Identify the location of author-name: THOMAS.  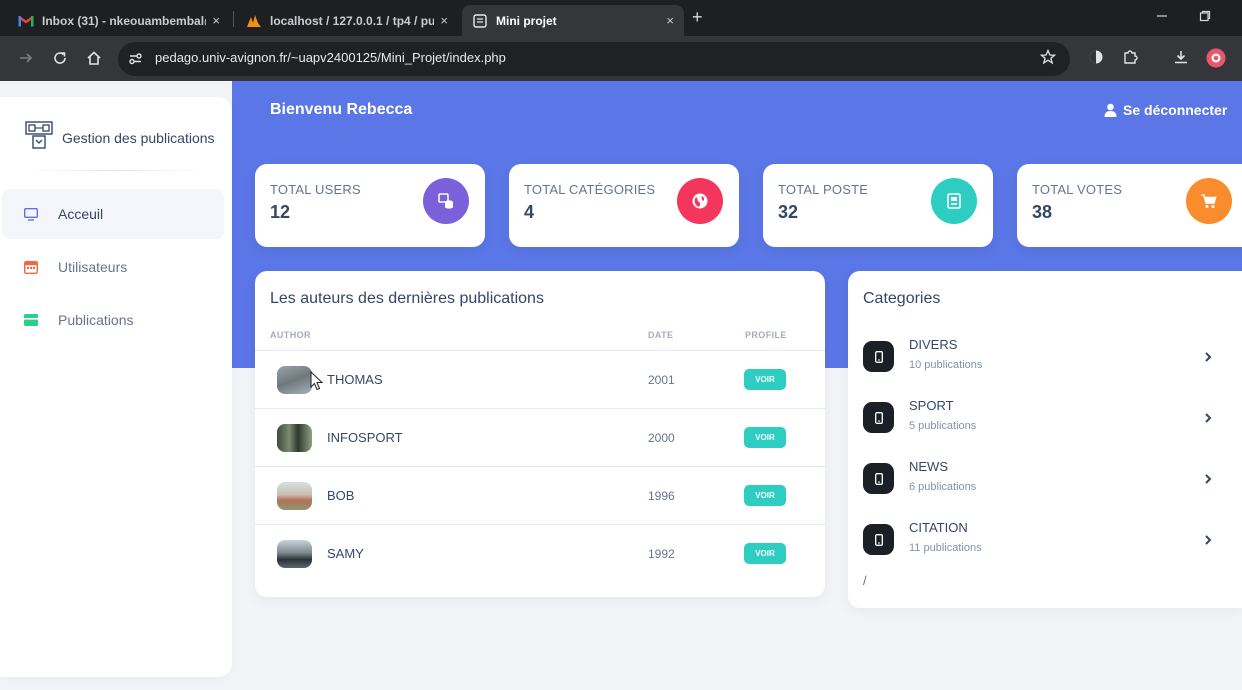
(355, 379).